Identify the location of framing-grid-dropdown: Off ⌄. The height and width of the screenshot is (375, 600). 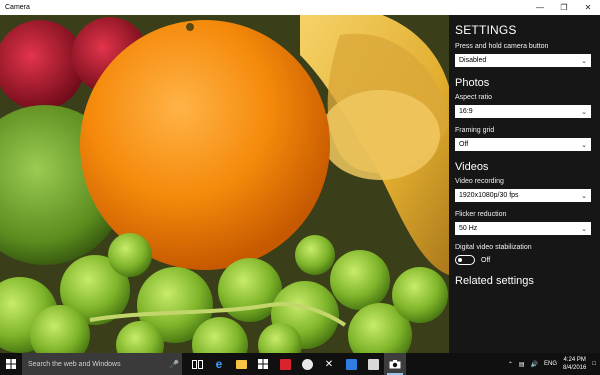
(523, 144).